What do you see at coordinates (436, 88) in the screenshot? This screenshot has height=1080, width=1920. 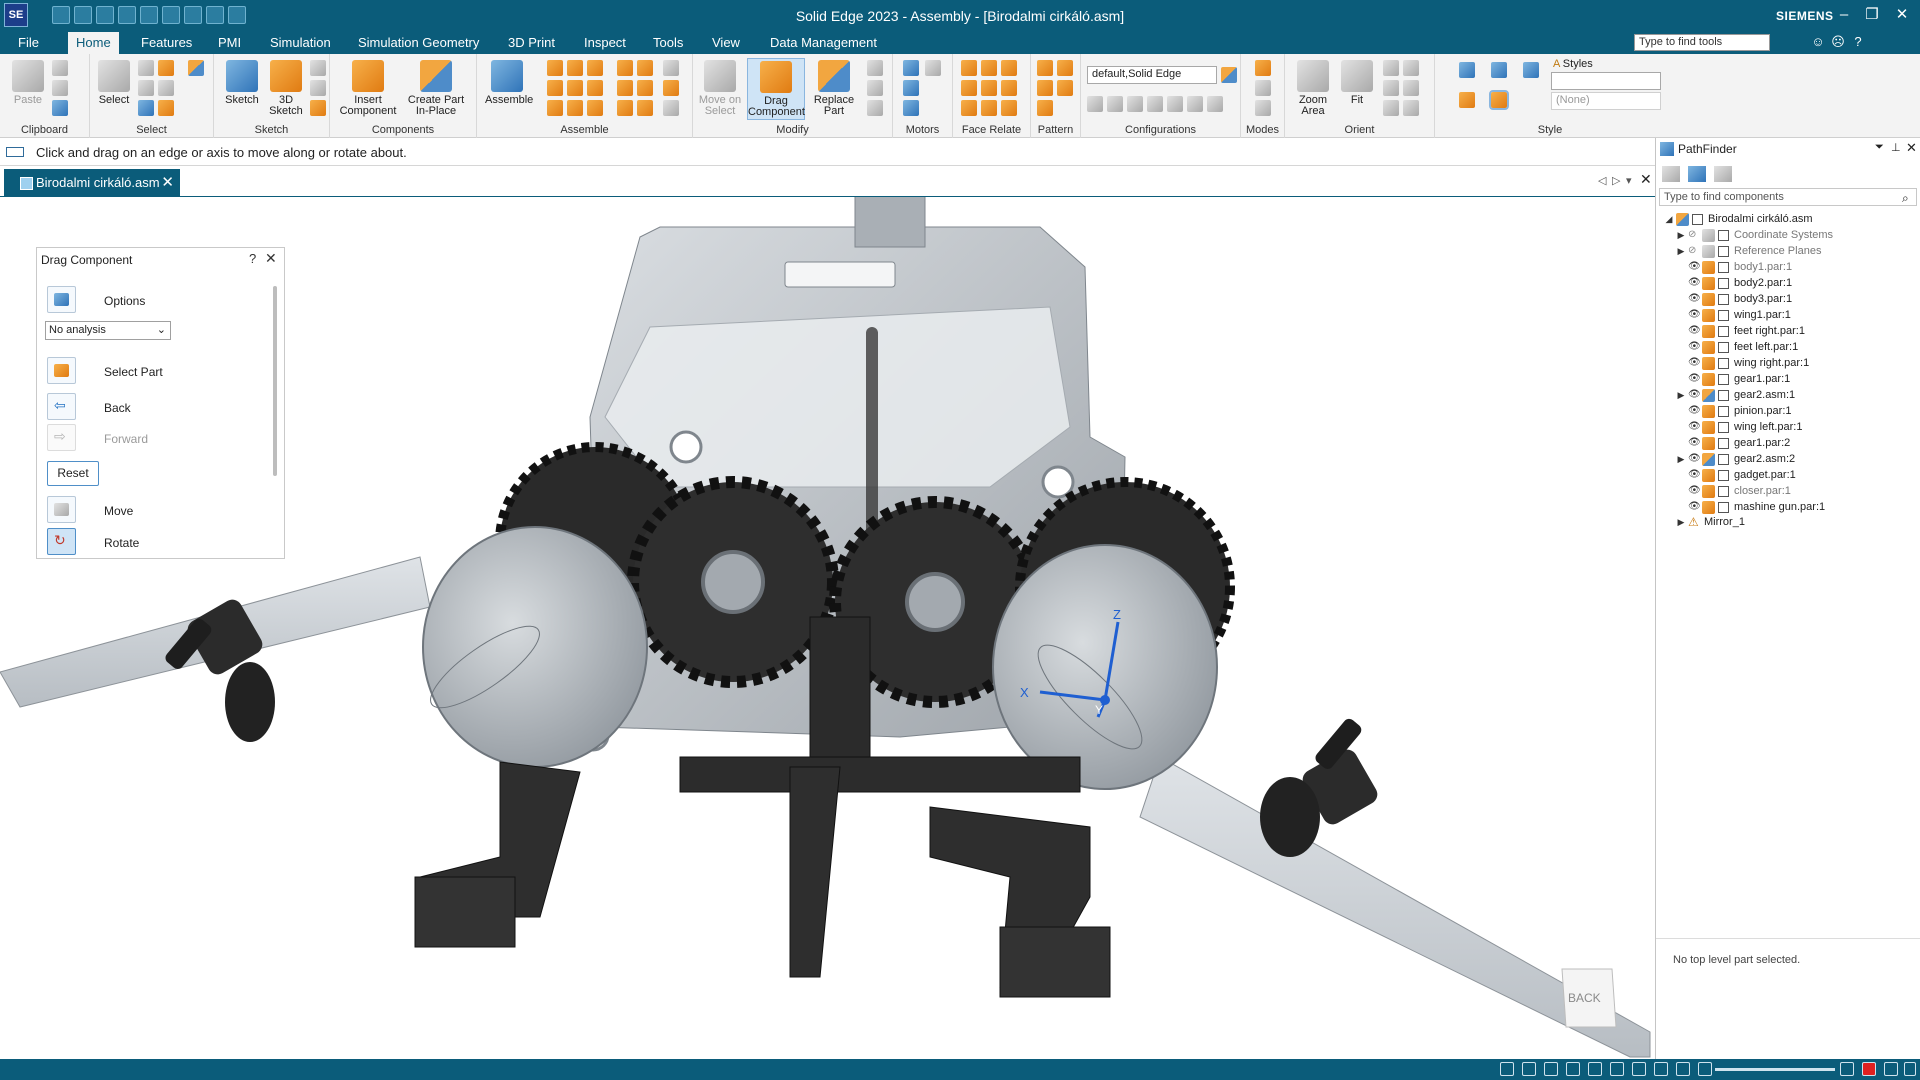 I see `create-part-in-place-button: Create Part In-Place` at bounding box center [436, 88].